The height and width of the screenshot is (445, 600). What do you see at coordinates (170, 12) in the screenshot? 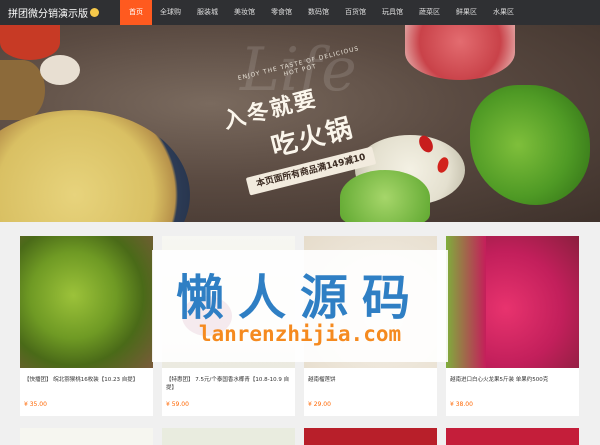
I see `nav-item-global: 全球购` at bounding box center [170, 12].